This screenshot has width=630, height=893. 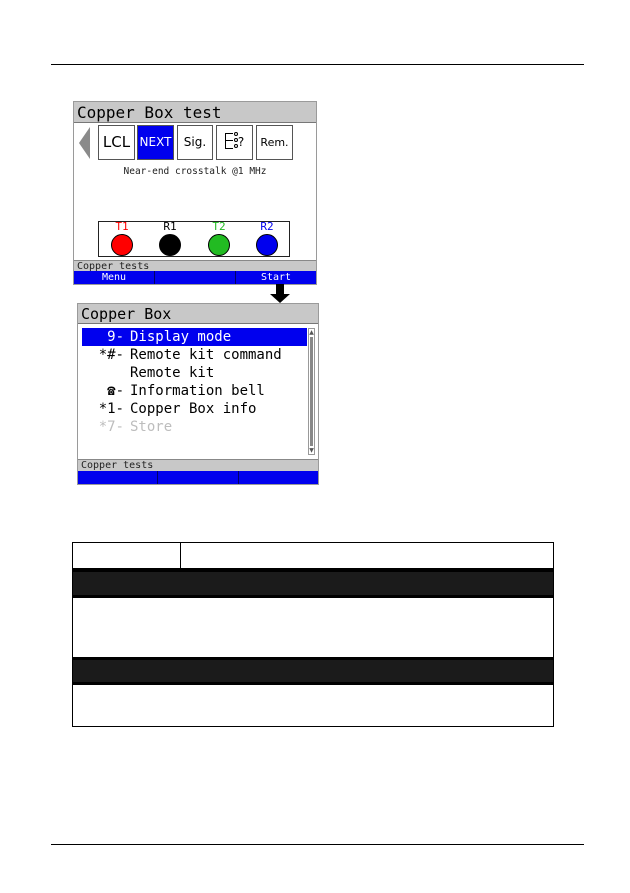 What do you see at coordinates (181, 337) in the screenshot?
I see `menu-item-label: Display mode` at bounding box center [181, 337].